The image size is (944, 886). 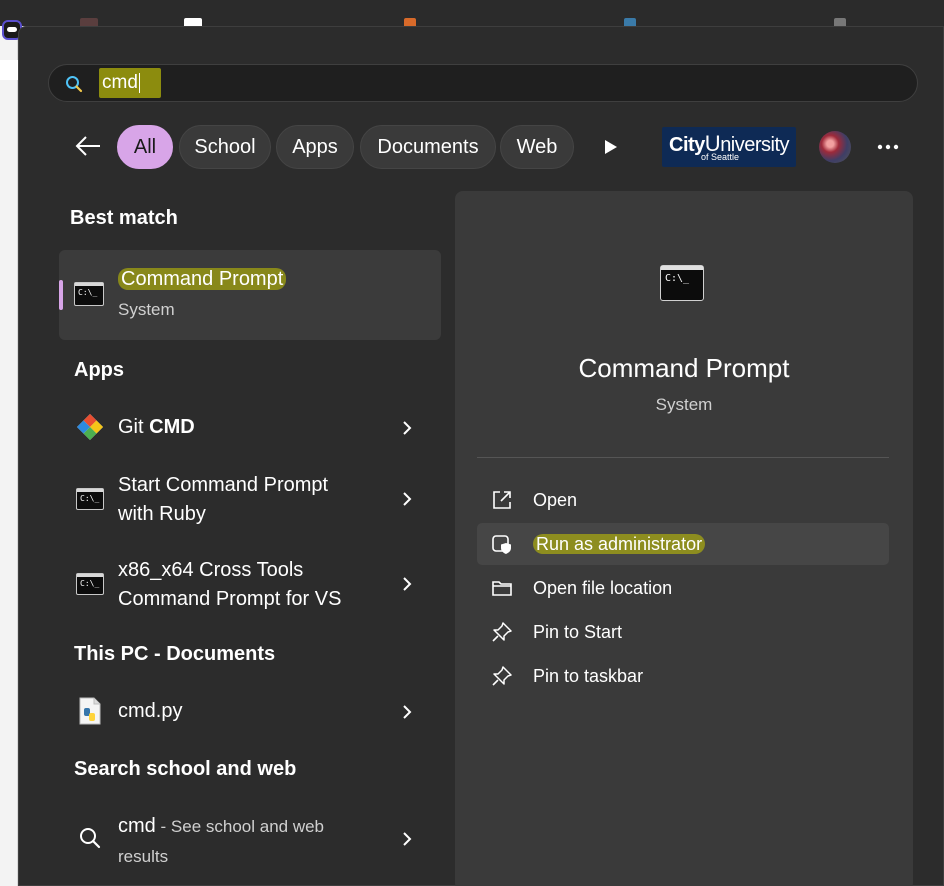 I want to click on app-title-match: CMD, so click(x=172, y=427).